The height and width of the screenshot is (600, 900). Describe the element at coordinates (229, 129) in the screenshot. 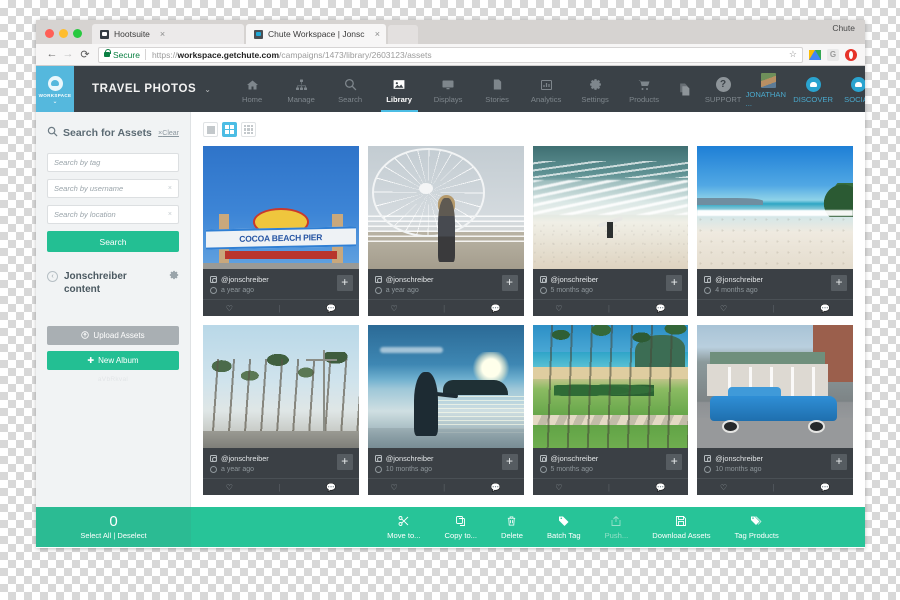

I see `four-square-grid-icon` at that location.